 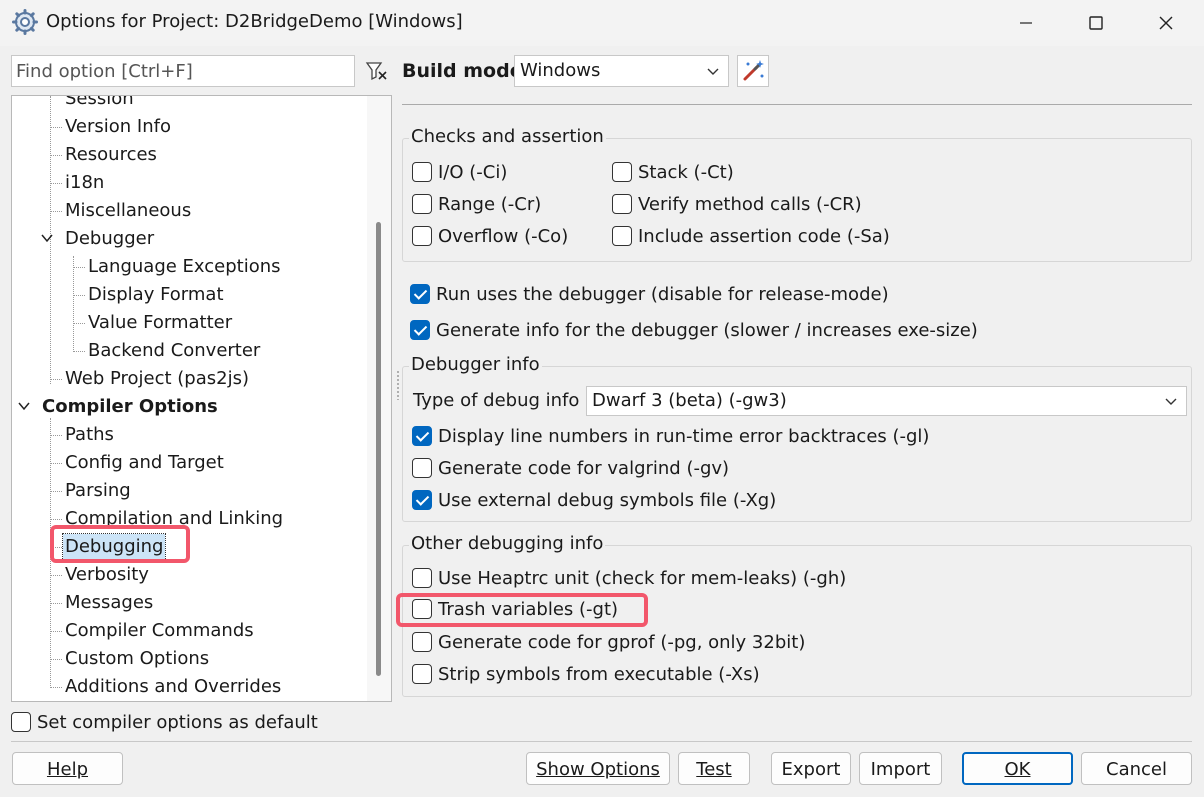 I want to click on overflow-checkbox: Overflow (-Co), so click(x=490, y=236).